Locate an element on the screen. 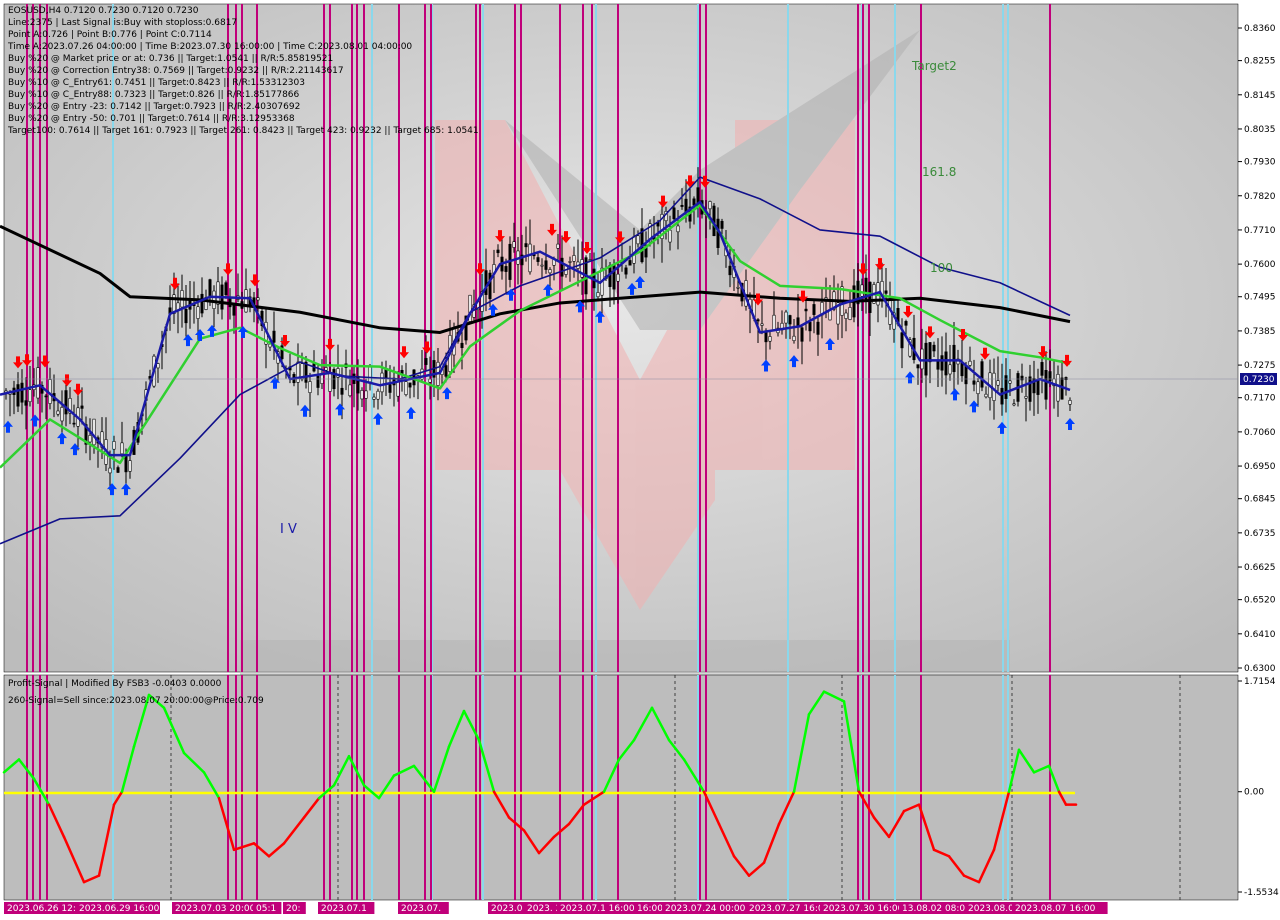 The width and height of the screenshot is (1280, 920). price-tick-label: 0.8255 is located at coordinates (1260, 62).